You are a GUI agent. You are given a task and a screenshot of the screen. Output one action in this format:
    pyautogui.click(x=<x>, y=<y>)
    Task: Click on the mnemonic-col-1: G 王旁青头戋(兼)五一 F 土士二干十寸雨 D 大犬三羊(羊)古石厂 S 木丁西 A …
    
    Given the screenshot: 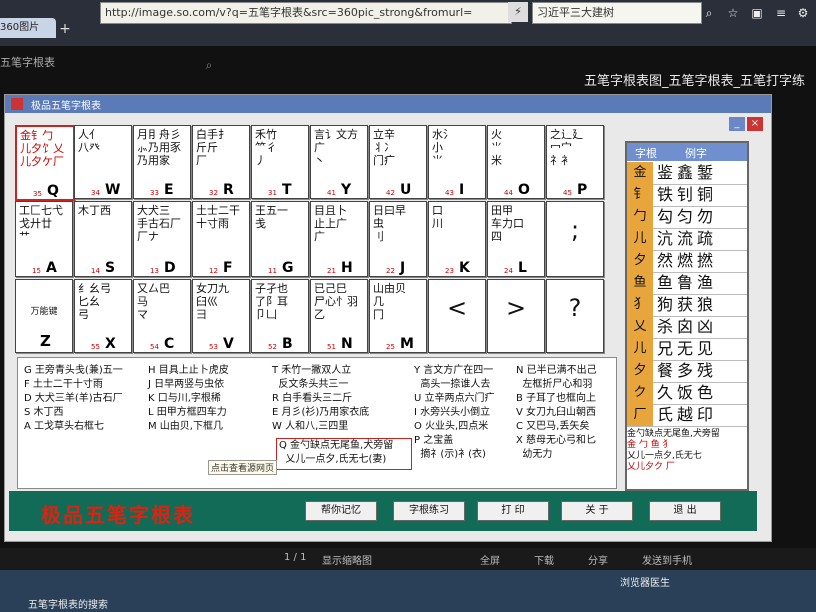 What is the action you would take?
    pyautogui.click(x=73, y=399)
    